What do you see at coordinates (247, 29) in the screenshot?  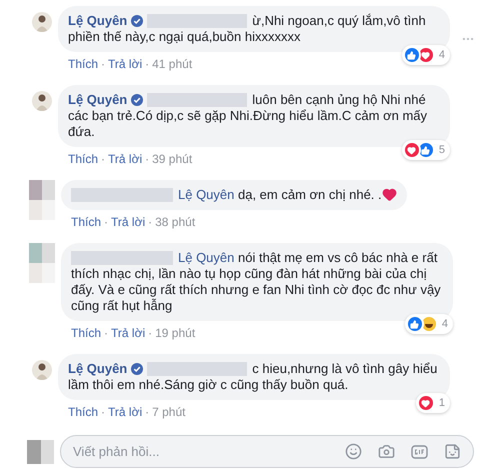 I see `comment-text: Lệ Quyên ừ,Nhi ngoan,c quý lắm,vô tình phiền thế này,c ngại quá,buồn hixxxxxxx` at bounding box center [247, 29].